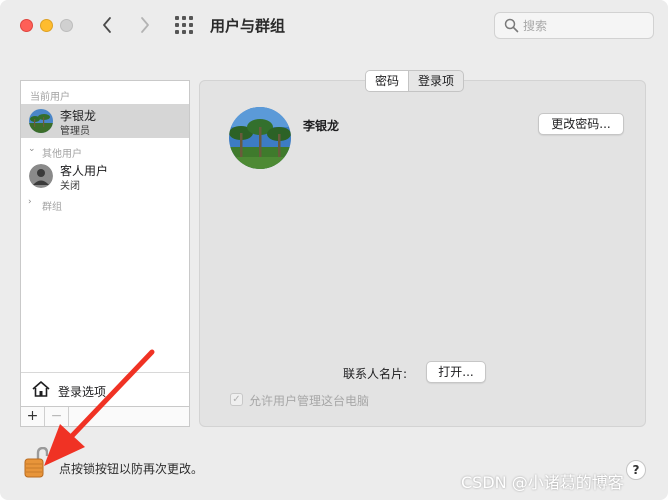  Describe the element at coordinates (105, 176) in the screenshot. I see `sidebar-item-guest-user: 客人用户 关闭` at that location.